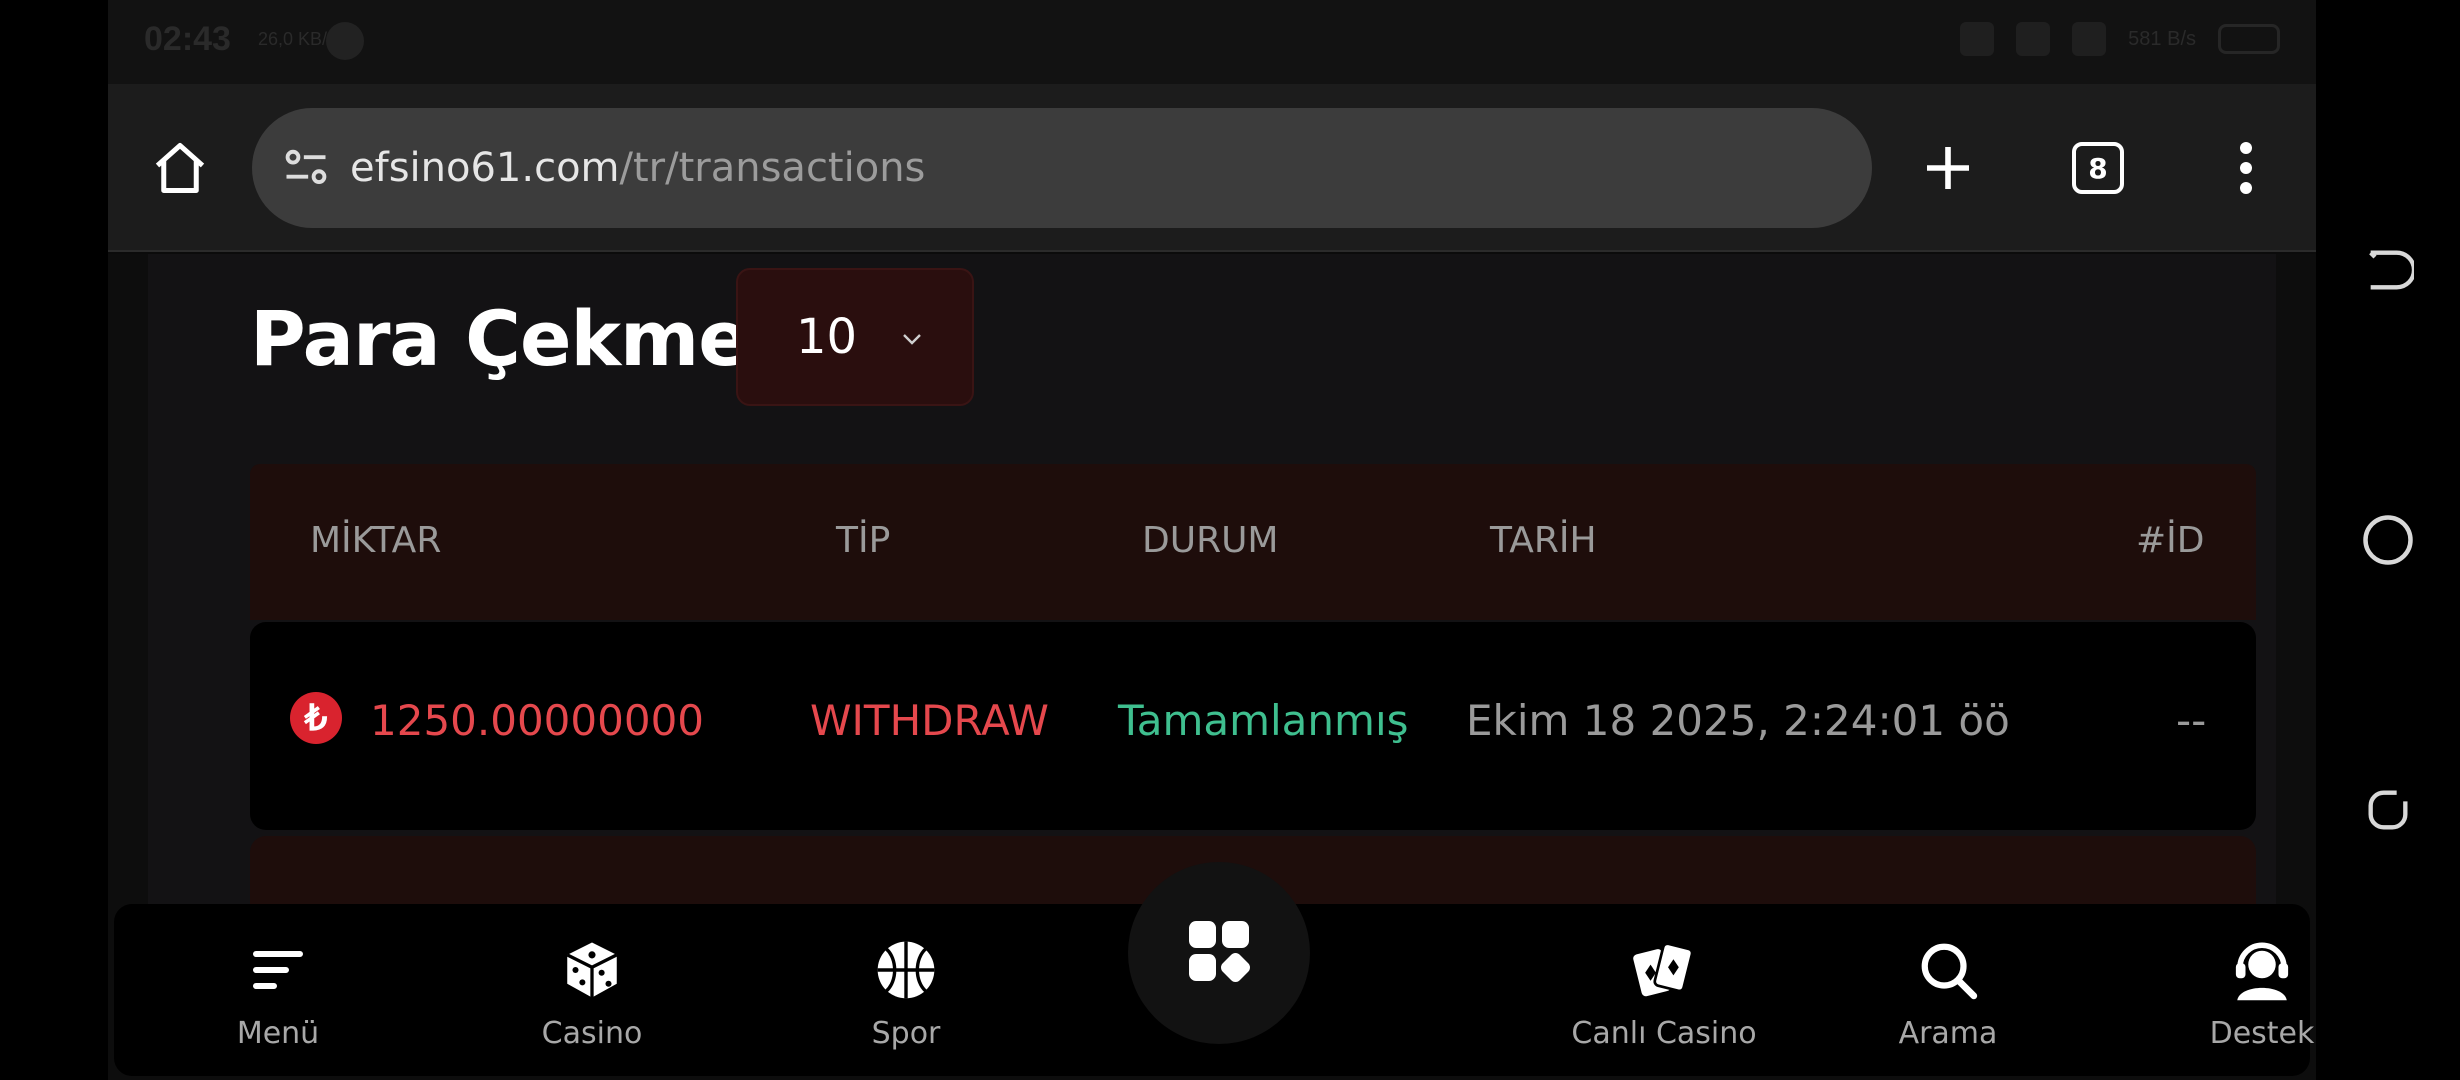 This screenshot has width=2460, height=1080. I want to click on nav-label: Arama, so click(1948, 1033).